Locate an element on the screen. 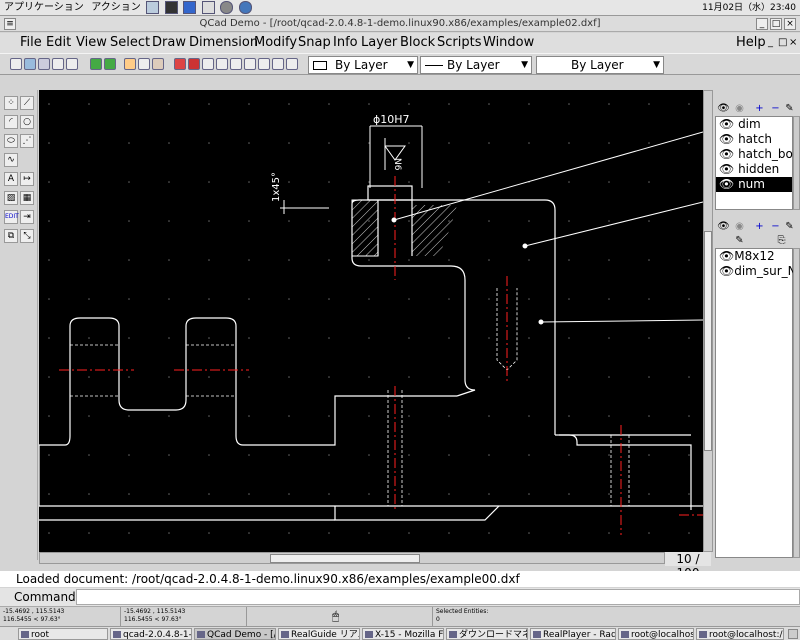  horizontal-scrollbar is located at coordinates (352, 558).